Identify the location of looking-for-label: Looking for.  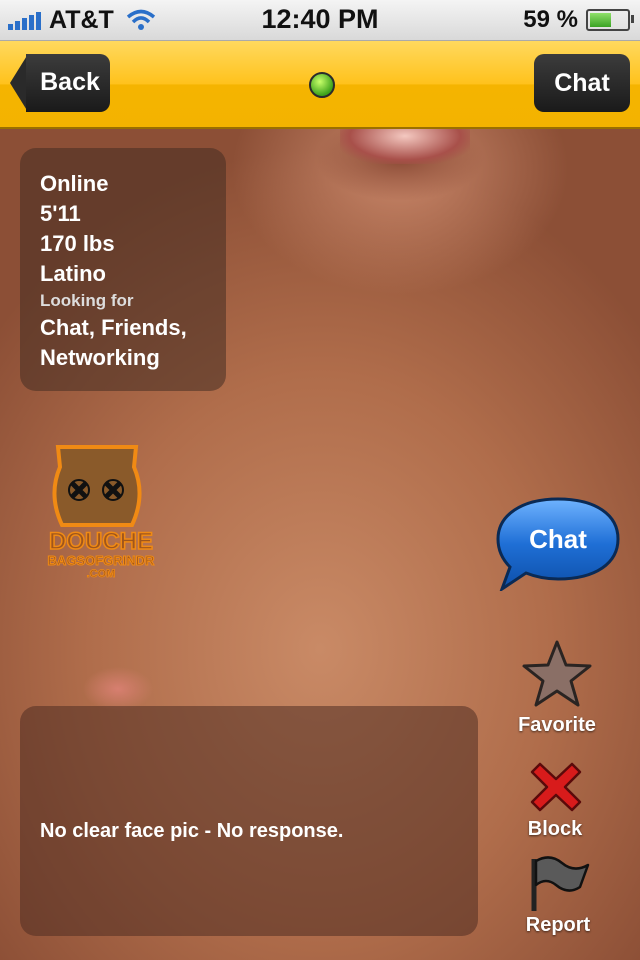
(87, 300).